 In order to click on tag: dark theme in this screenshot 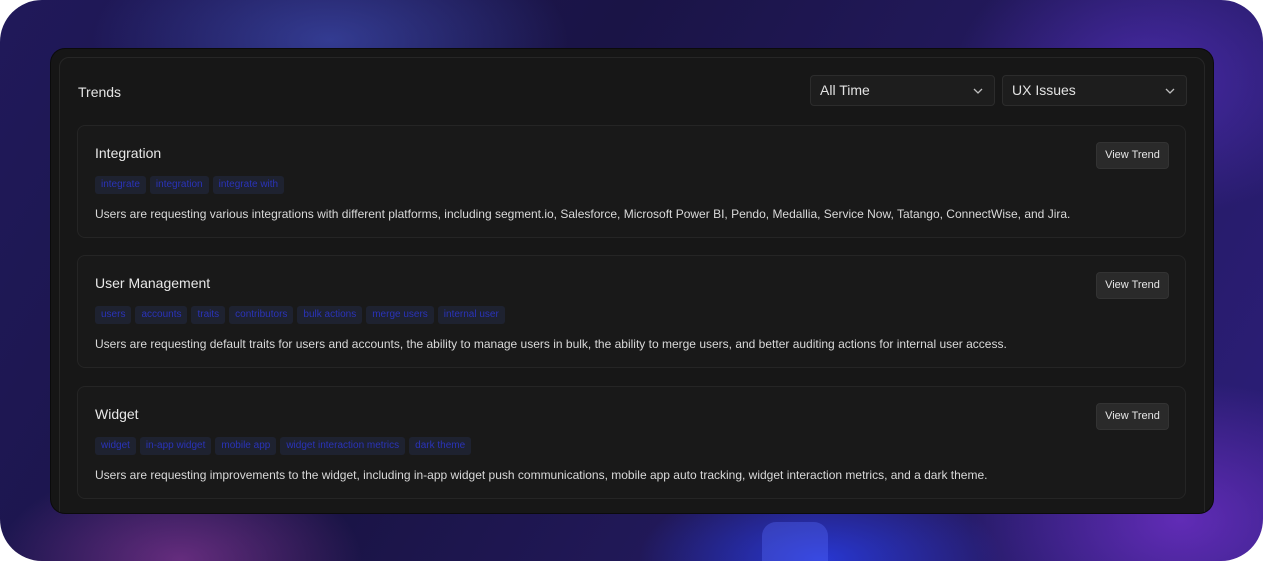, I will do `click(440, 446)`.